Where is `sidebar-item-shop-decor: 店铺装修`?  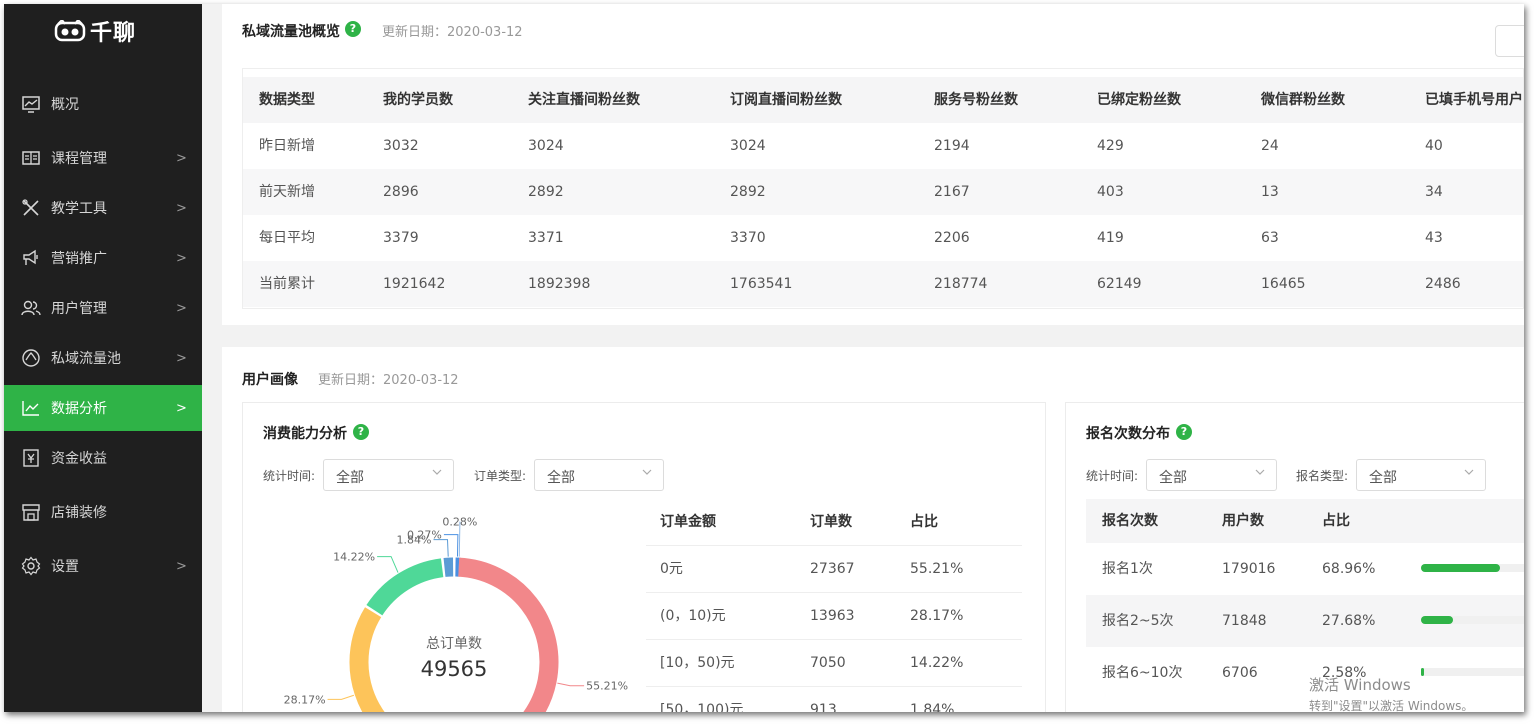
sidebar-item-shop-decor: 店铺装修 is located at coordinates (103, 512).